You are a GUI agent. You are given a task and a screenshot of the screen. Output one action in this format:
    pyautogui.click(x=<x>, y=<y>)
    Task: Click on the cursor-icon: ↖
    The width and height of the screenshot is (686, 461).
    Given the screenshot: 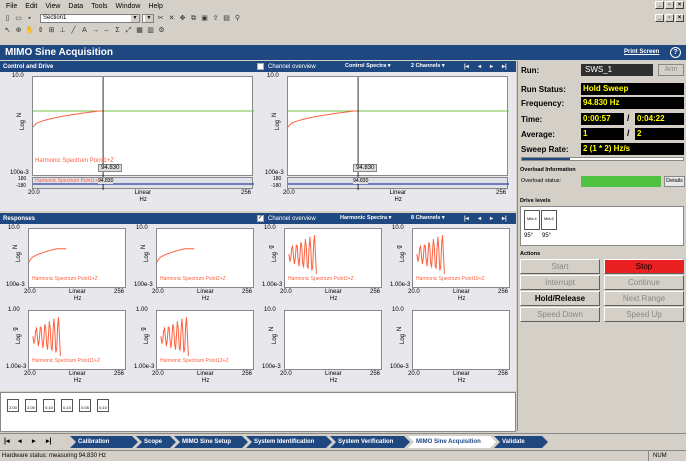 What is the action you would take?
    pyautogui.click(x=7, y=30)
    